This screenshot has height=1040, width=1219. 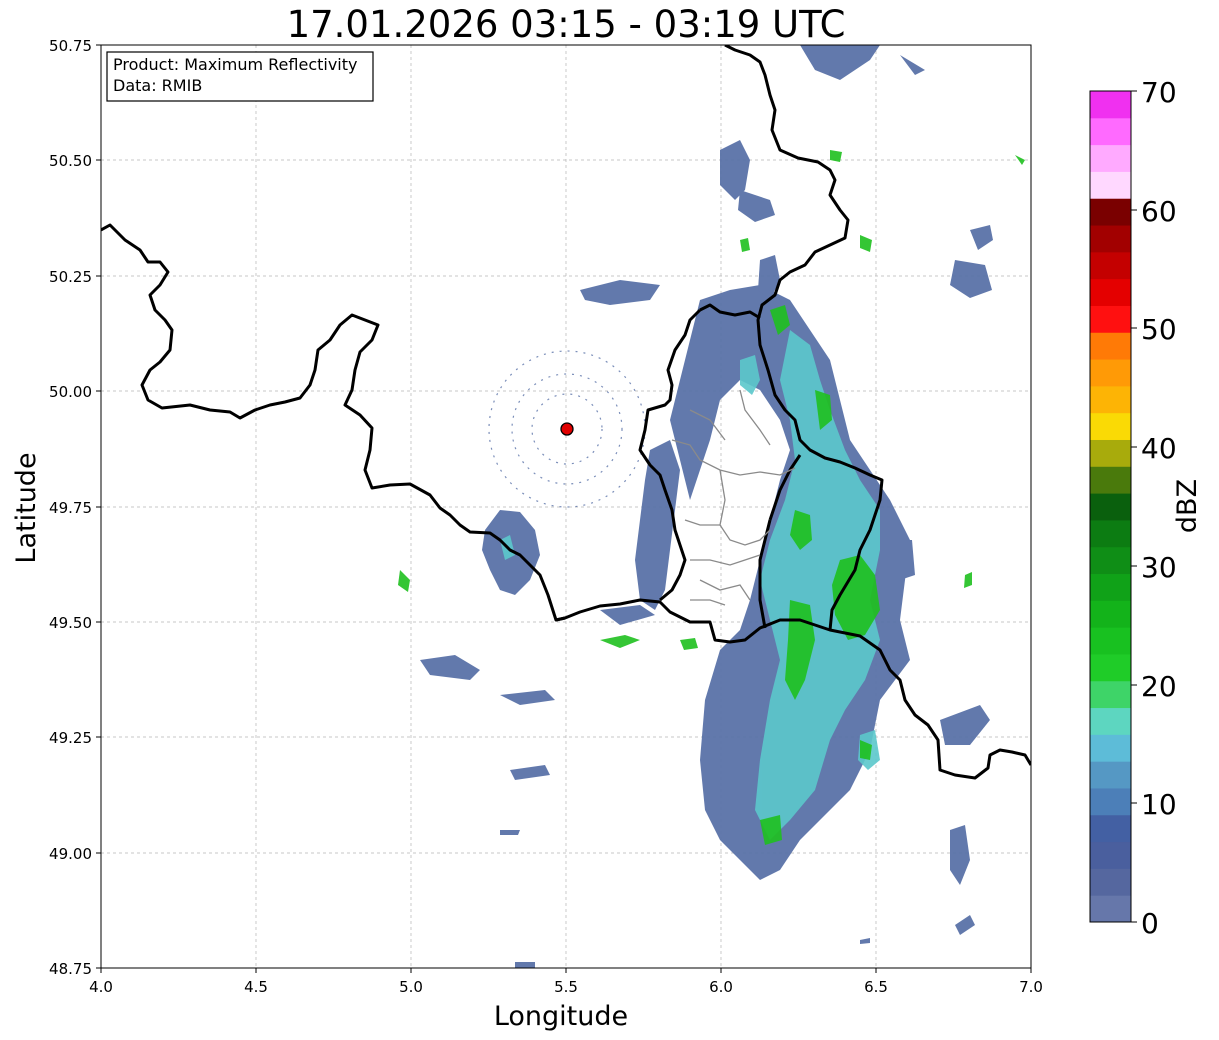 I want to click on colorbar-segments, so click(x=1110, y=507).